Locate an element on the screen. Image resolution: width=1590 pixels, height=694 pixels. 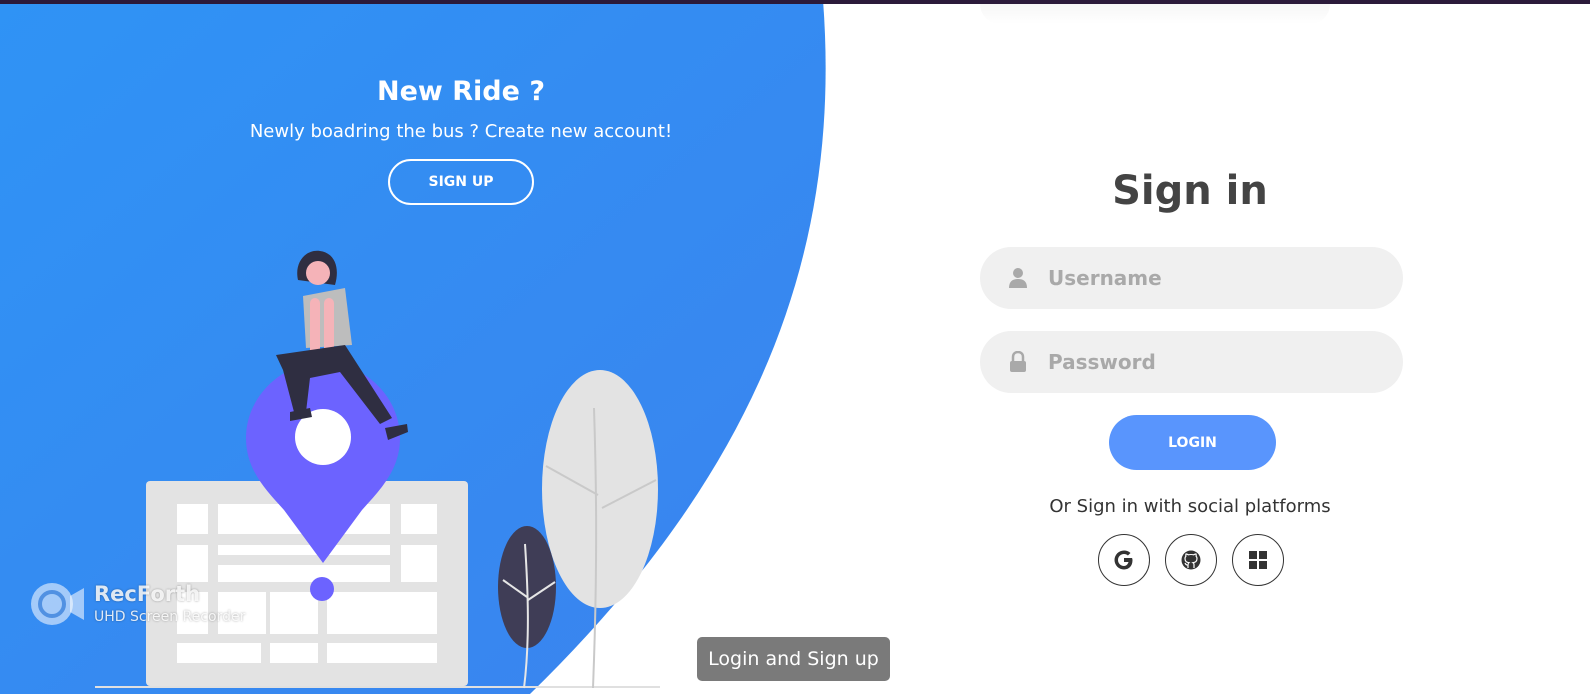
watermark-tagline: UHD Screen Recorder is located at coordinates (170, 617).